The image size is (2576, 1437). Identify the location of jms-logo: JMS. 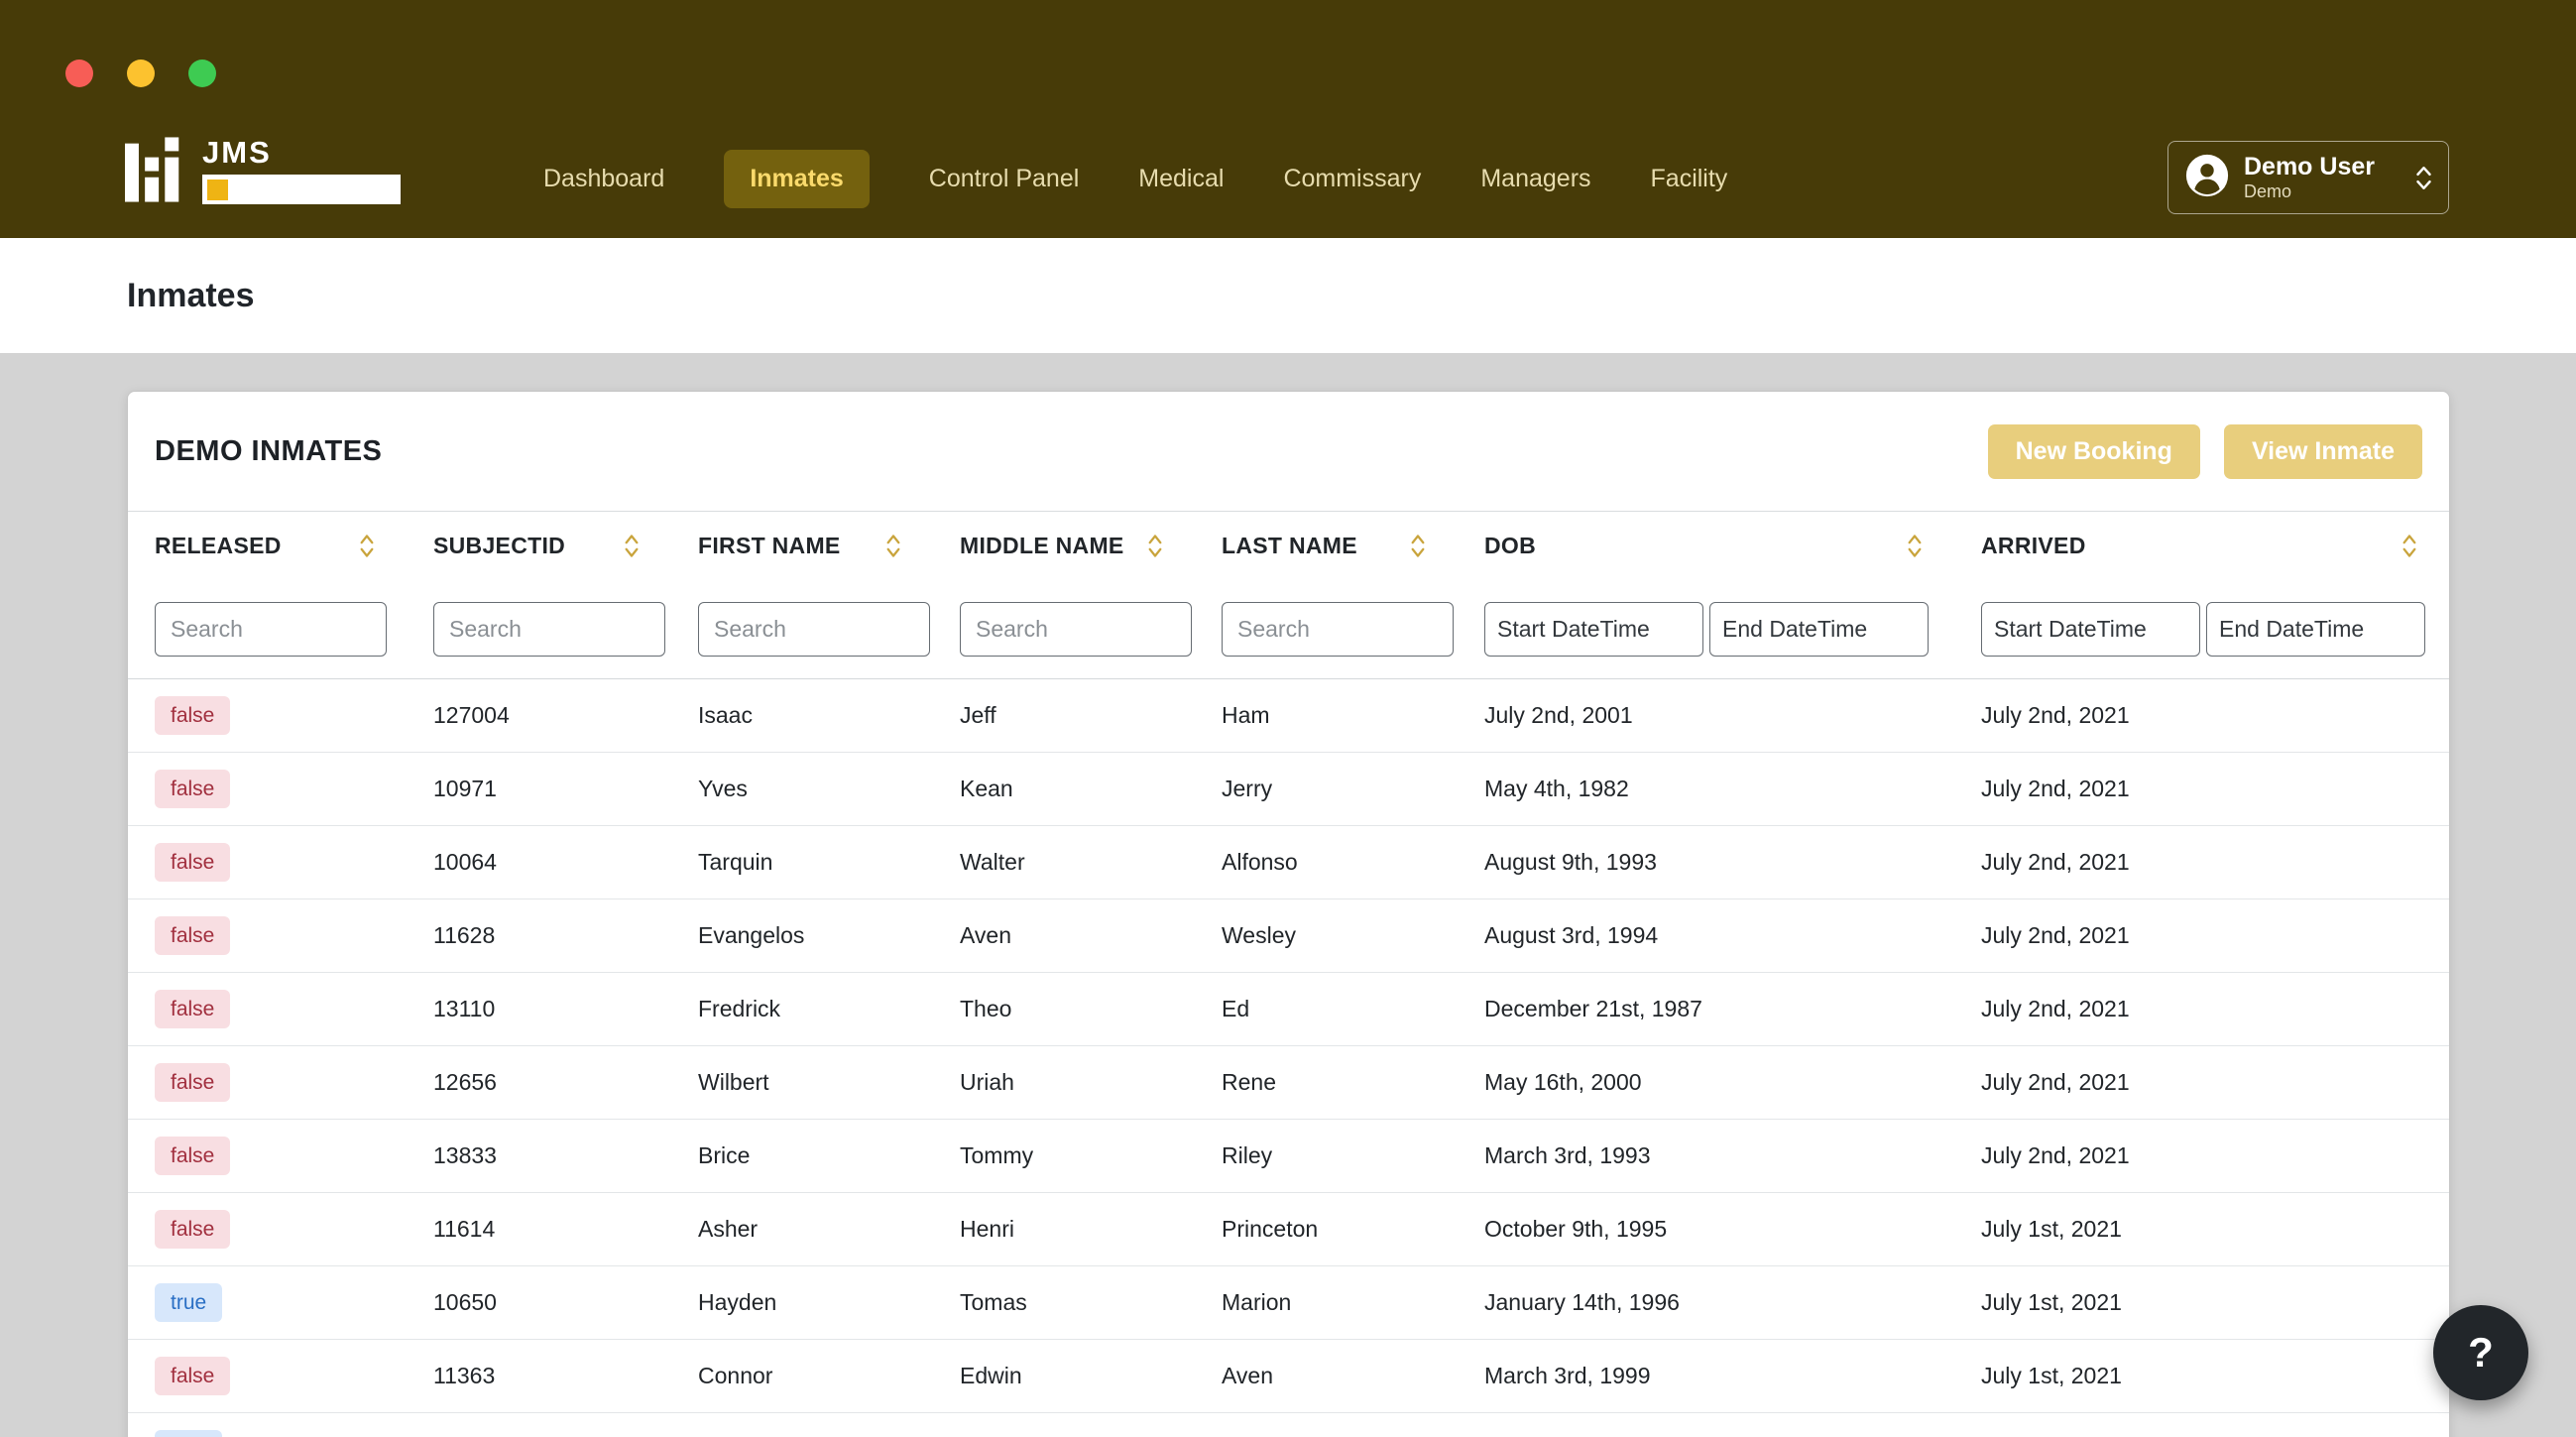
(263, 170).